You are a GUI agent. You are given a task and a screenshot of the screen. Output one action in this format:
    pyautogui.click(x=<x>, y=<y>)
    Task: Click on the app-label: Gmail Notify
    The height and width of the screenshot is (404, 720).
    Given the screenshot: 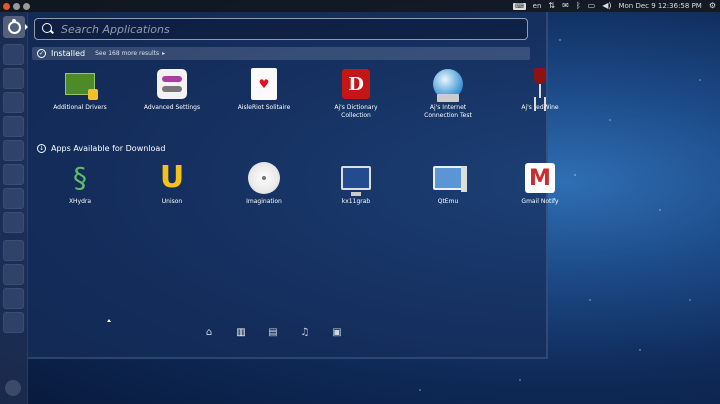 What is the action you would take?
    pyautogui.click(x=540, y=201)
    